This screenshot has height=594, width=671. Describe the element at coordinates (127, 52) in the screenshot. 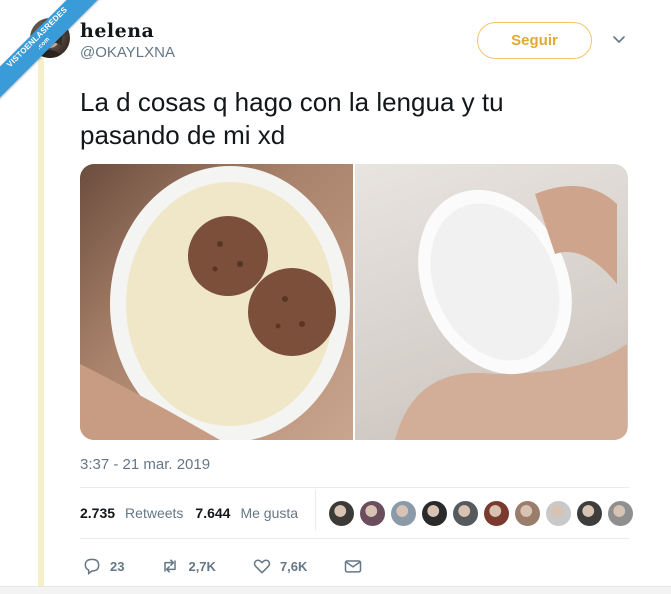

I see `user-handle: @OKAYLXNA` at that location.